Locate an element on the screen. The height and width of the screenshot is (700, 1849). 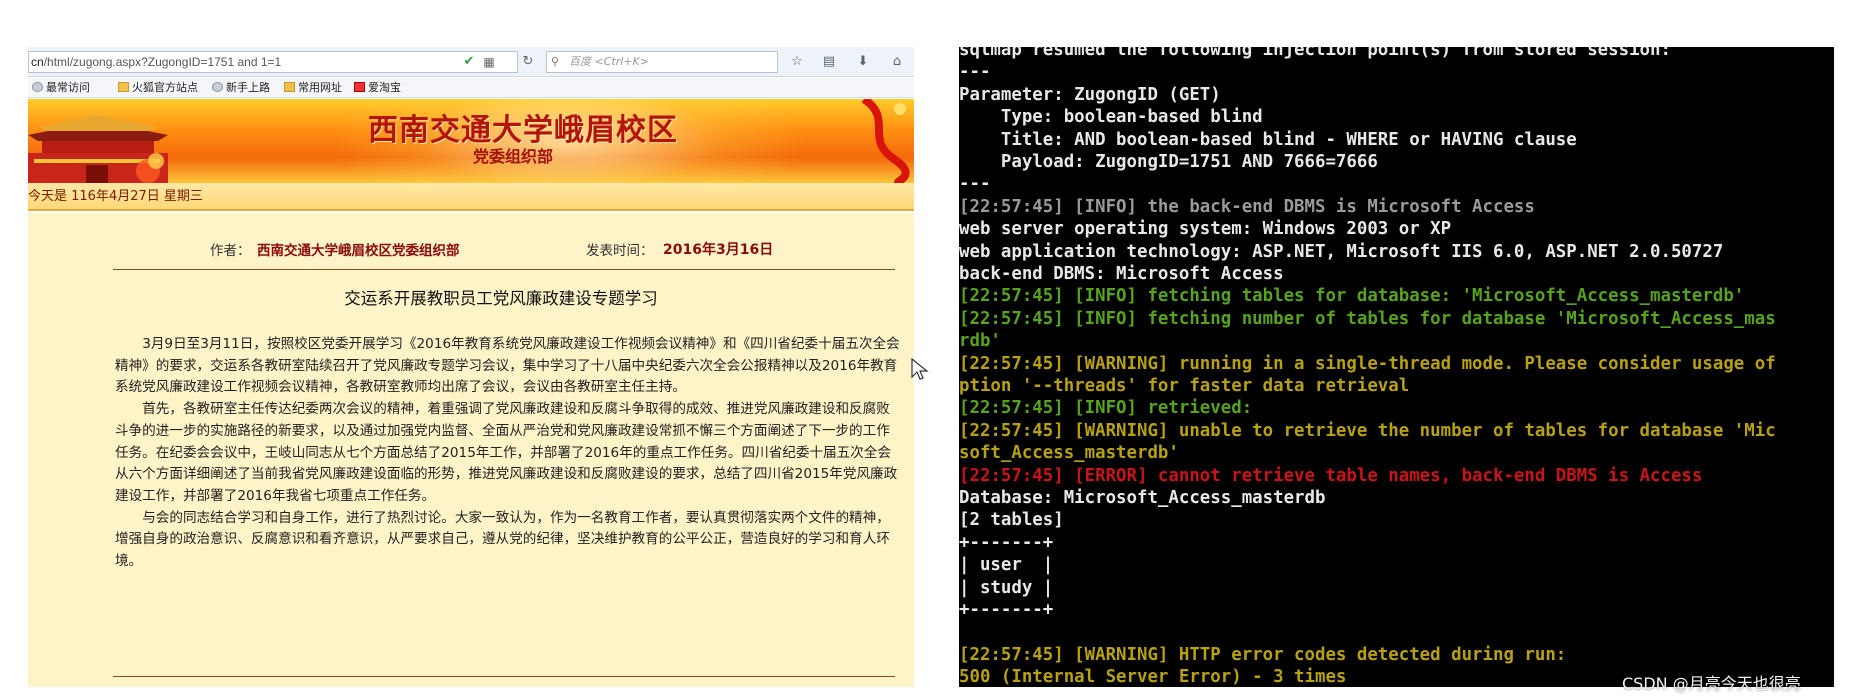
reload-icon: ↻ is located at coordinates (528, 62).